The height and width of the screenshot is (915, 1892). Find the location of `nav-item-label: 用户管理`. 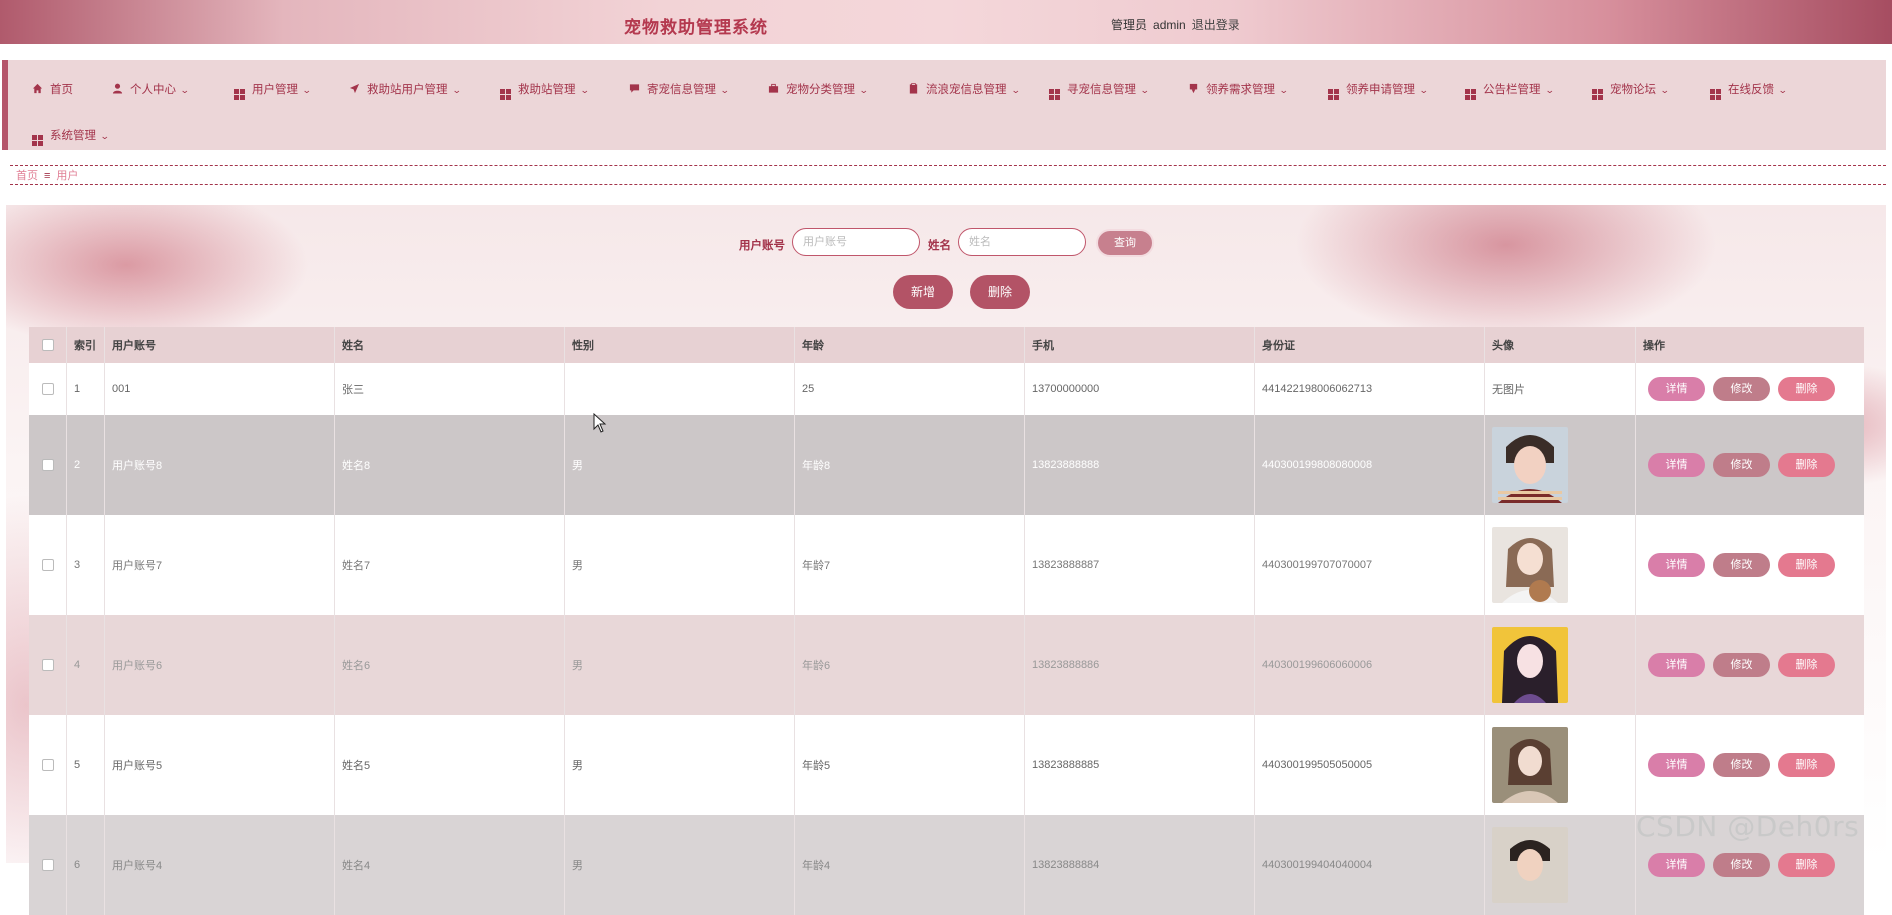

nav-item-label: 用户管理 is located at coordinates (275, 90).